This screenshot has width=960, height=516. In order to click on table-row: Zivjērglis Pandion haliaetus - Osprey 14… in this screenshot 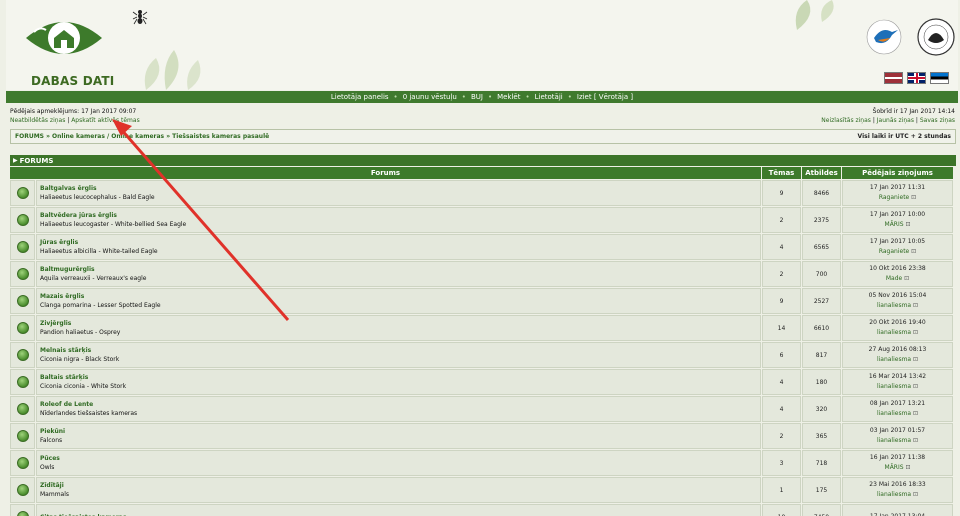, I will do `click(483, 328)`.